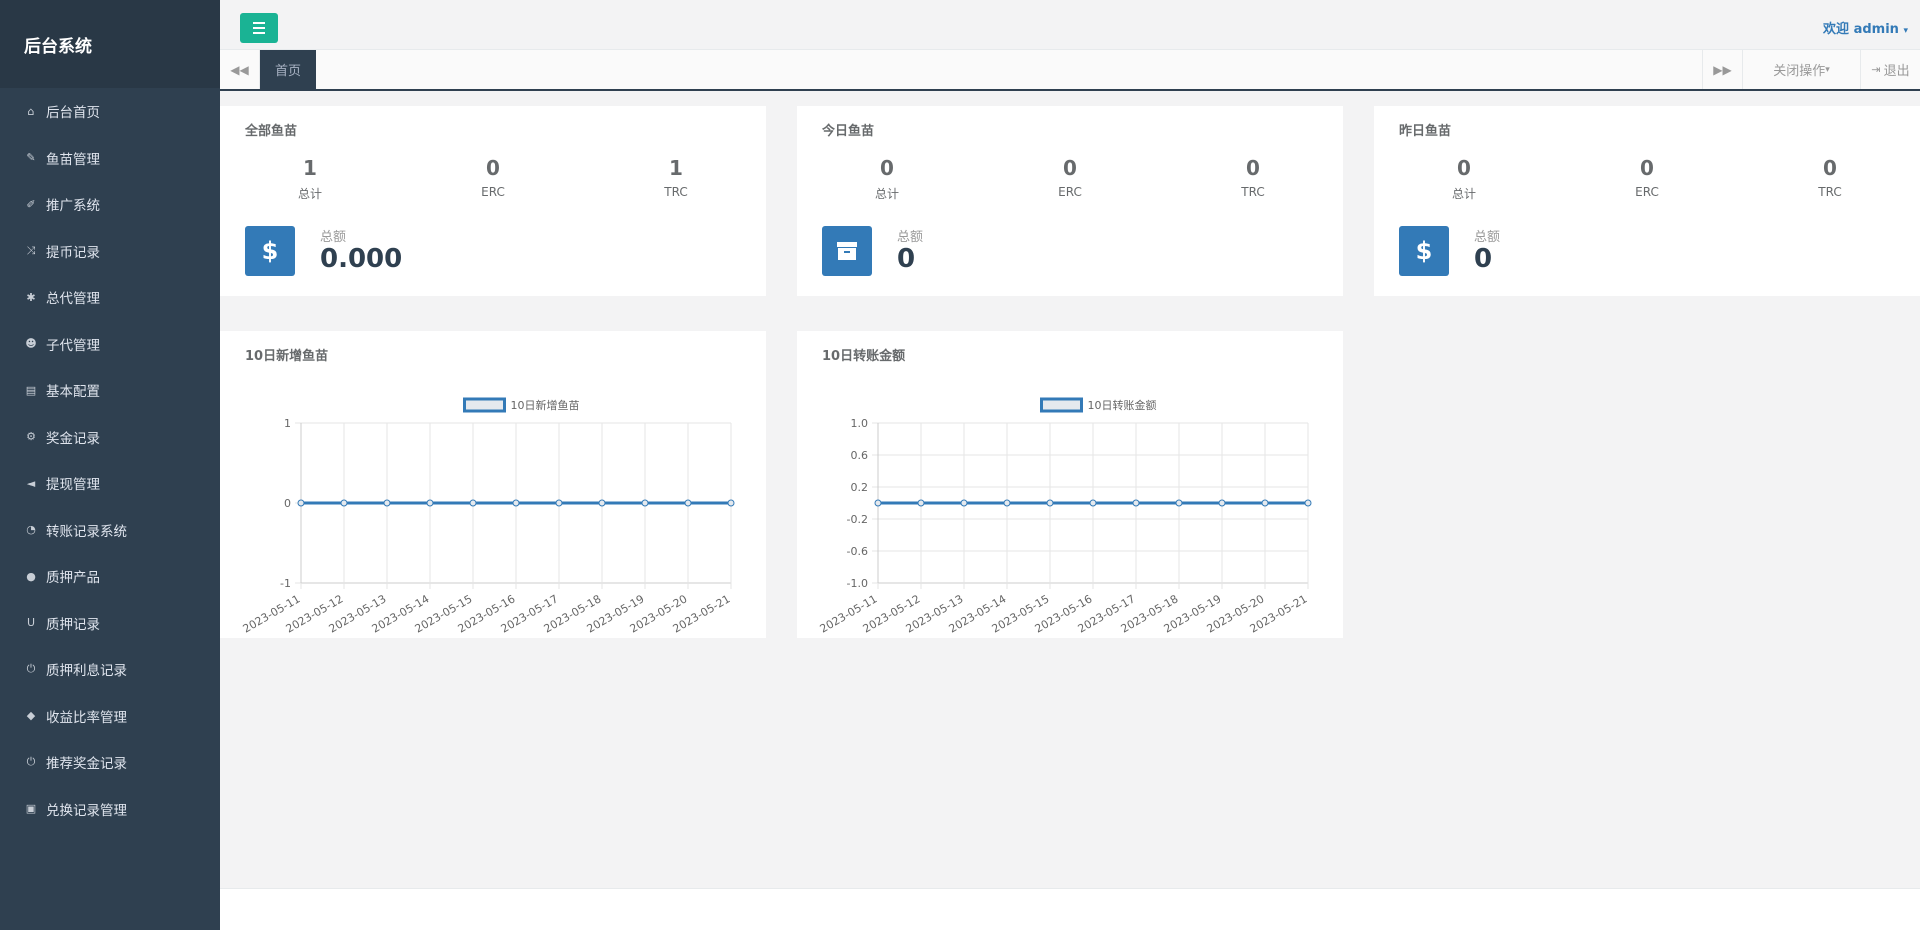 Image resolution: width=1920 pixels, height=930 pixels. What do you see at coordinates (31, 204) in the screenshot?
I see `edit-icon: ✐` at bounding box center [31, 204].